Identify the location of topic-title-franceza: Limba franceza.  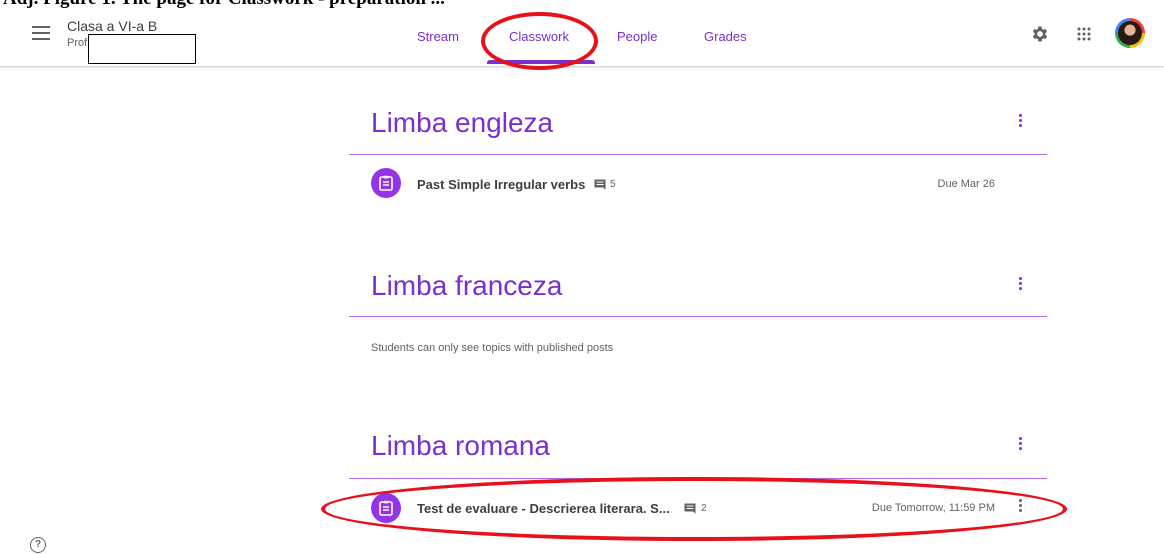
(466, 286).